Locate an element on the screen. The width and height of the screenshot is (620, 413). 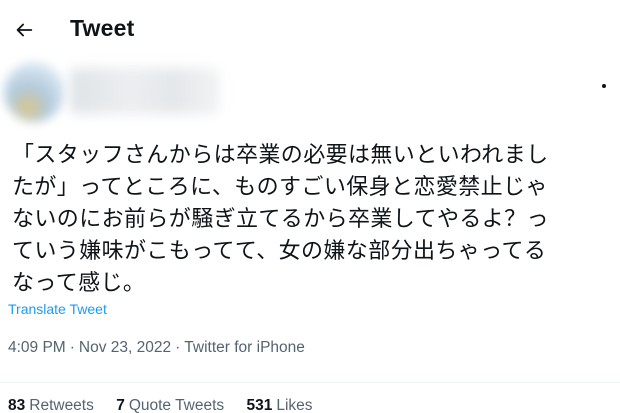
quote-tweets-stat: 7 Quote Tweets is located at coordinates (170, 405).